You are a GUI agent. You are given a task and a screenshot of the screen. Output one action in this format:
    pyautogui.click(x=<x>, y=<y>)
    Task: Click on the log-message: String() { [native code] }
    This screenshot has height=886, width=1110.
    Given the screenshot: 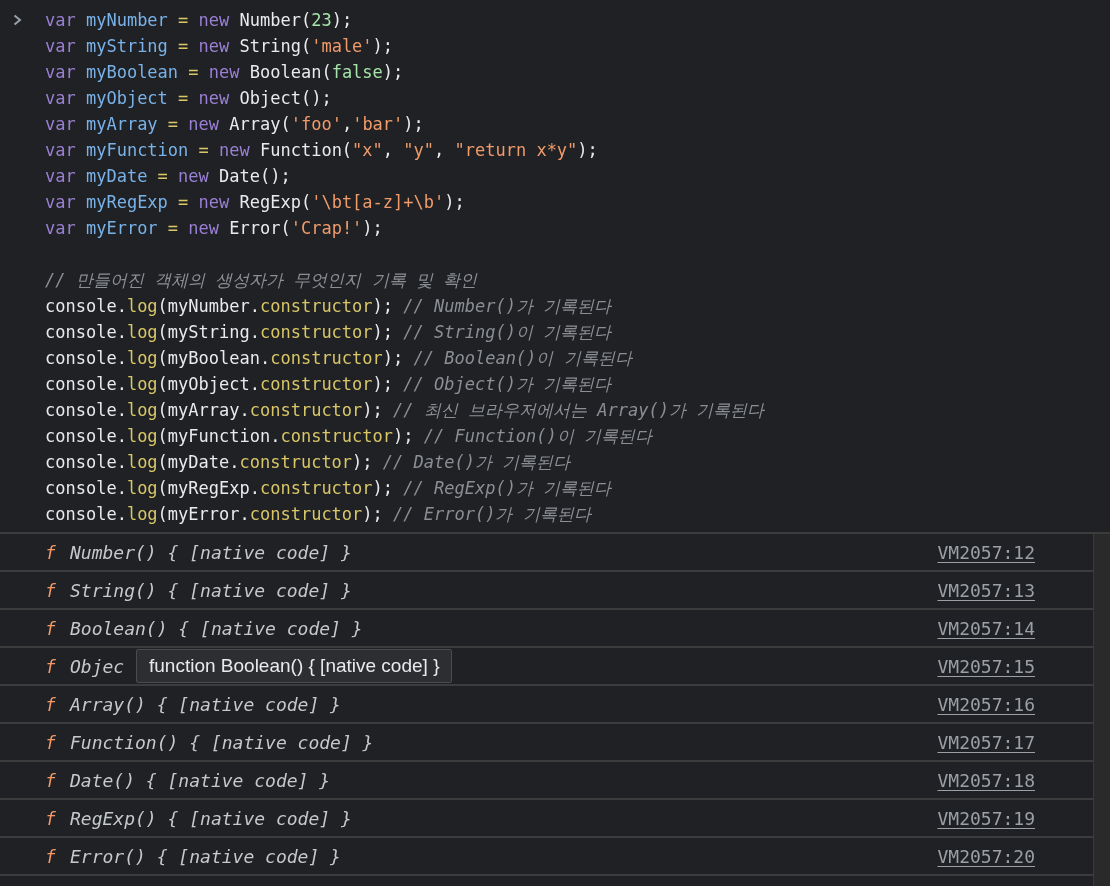 What is the action you would take?
    pyautogui.click(x=211, y=590)
    